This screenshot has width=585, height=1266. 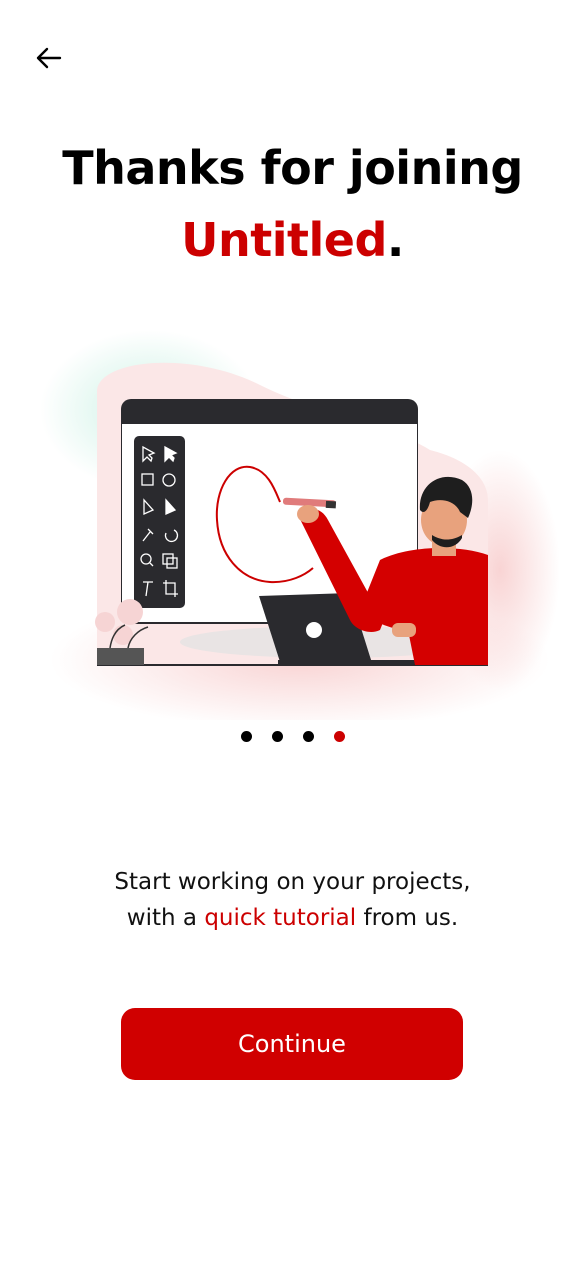 I want to click on page-title: Thanks for joining Untitled., so click(x=292, y=204).